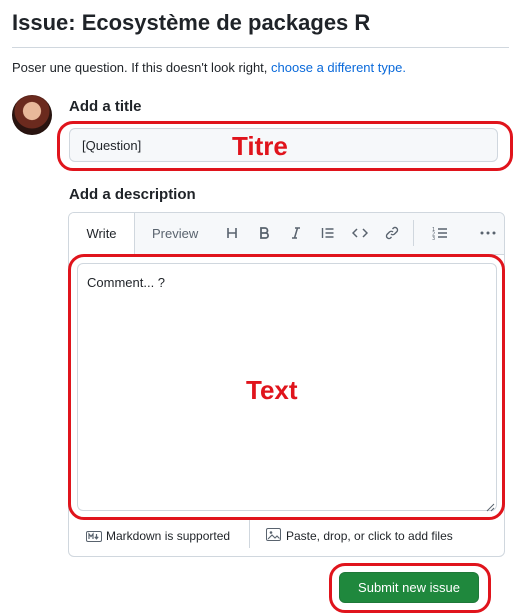 The height and width of the screenshot is (615, 517). Describe the element at coordinates (249, 534) in the screenshot. I see `footer-divider` at that location.